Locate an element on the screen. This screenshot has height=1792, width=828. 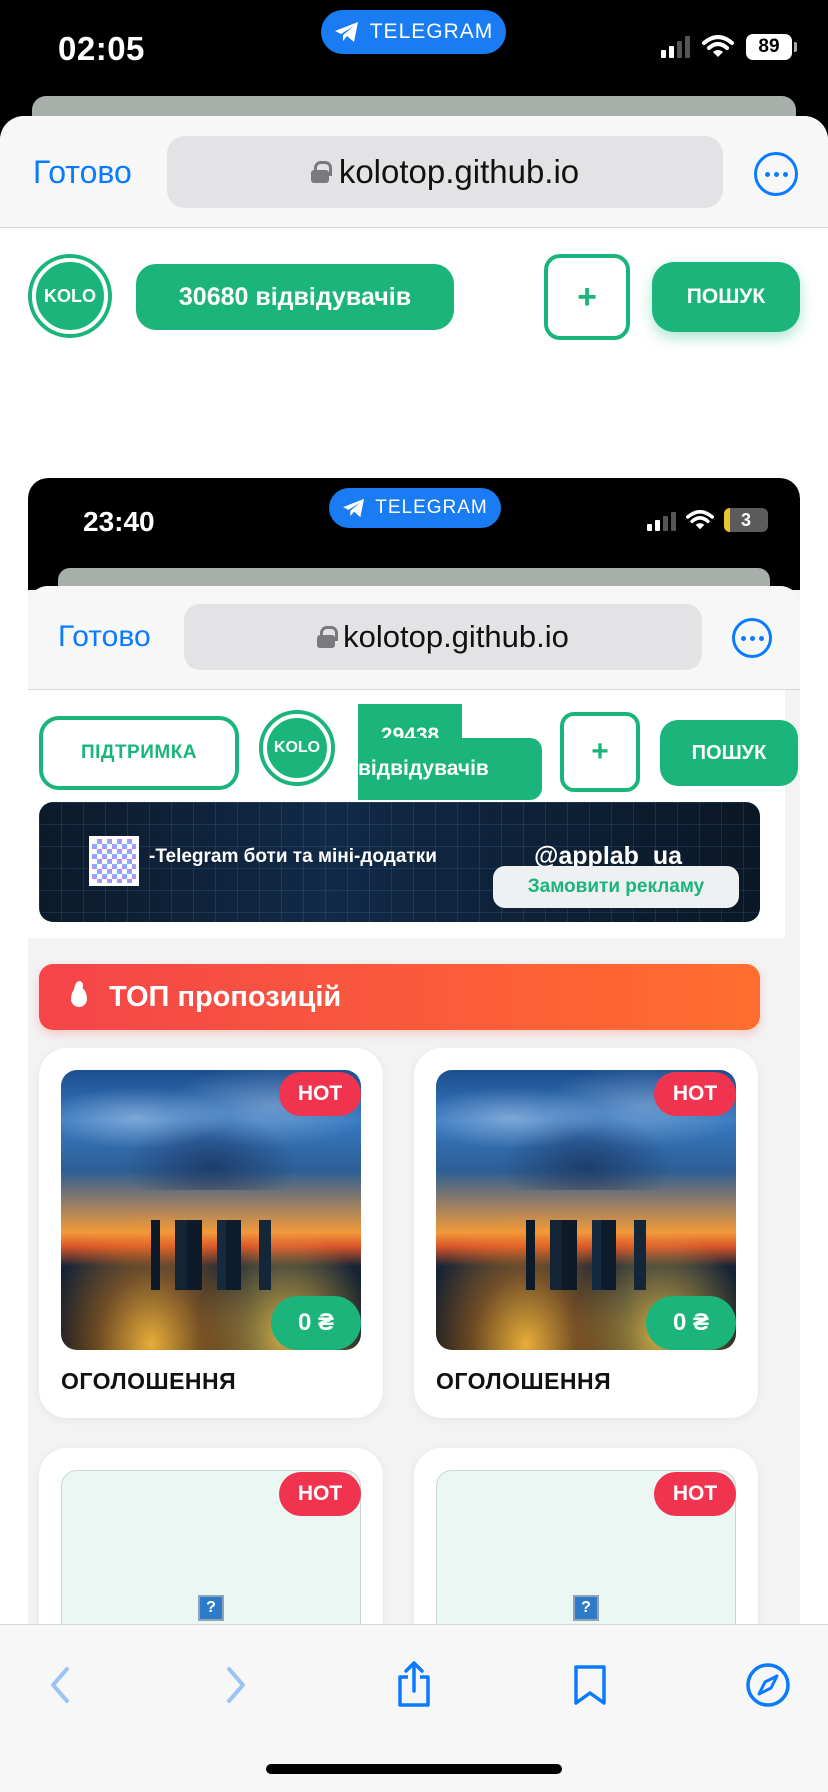
inner-kolo-logo: KOLO is located at coordinates (297, 748).